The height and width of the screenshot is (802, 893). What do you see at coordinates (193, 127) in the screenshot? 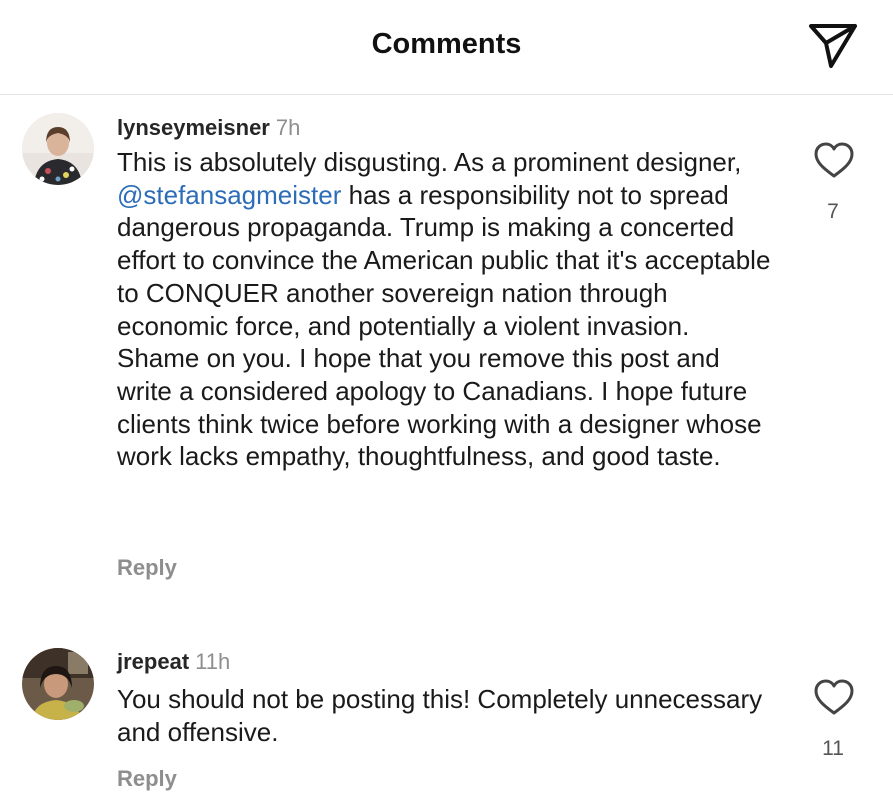
I see `username: lynseymeisner` at bounding box center [193, 127].